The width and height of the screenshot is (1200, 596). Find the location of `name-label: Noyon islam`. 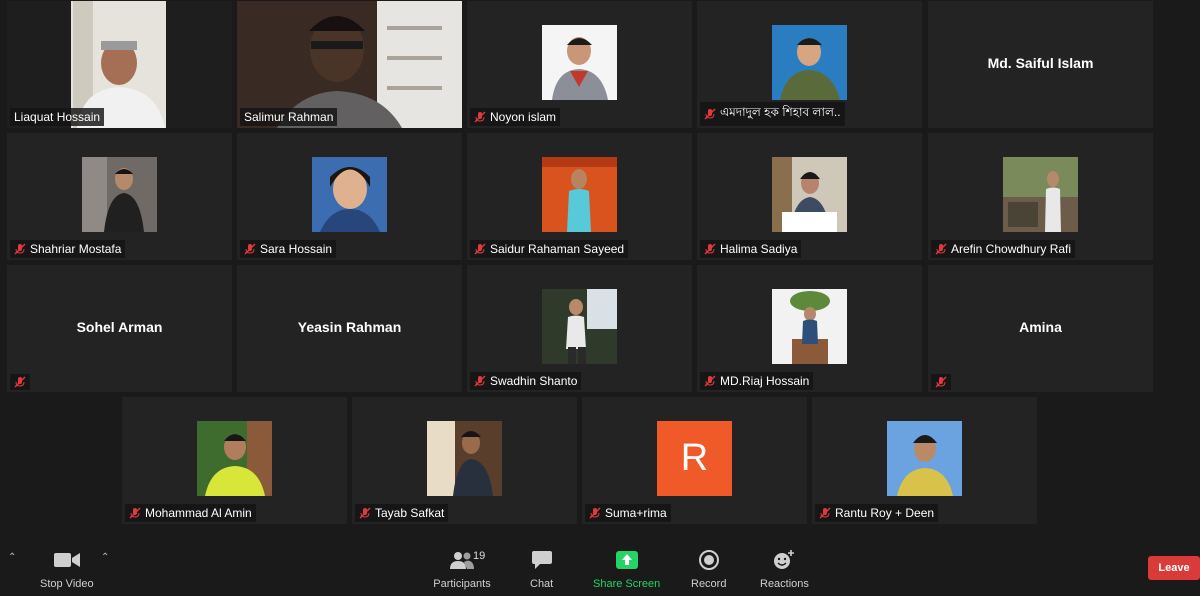

name-label: Noyon islam is located at coordinates (515, 117).